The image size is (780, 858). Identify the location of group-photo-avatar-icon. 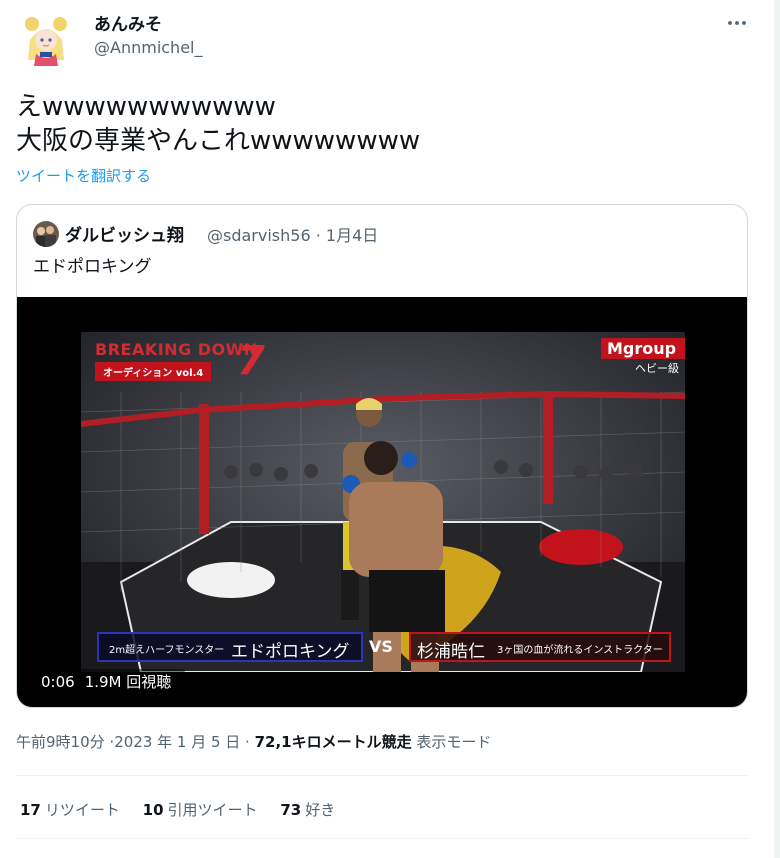
(46, 234).